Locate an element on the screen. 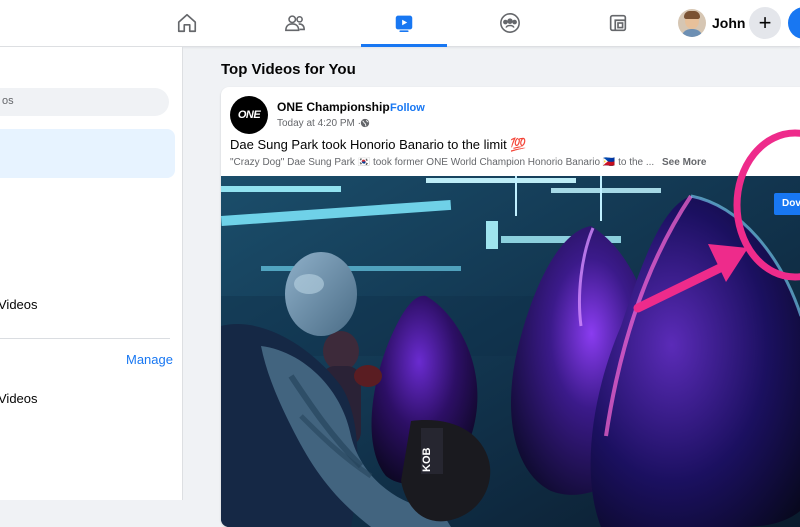 This screenshot has height=527, width=800. tab-groups is located at coordinates (510, 23).